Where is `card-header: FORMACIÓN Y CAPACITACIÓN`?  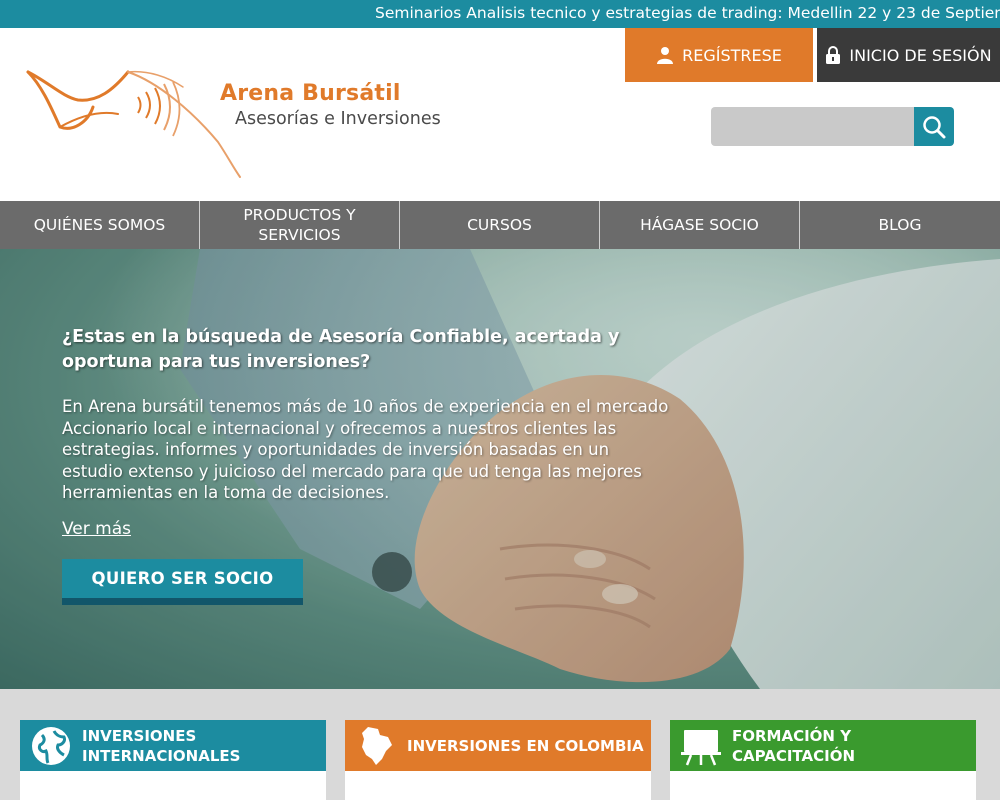 card-header: FORMACIÓN Y CAPACITACIÓN is located at coordinates (823, 745).